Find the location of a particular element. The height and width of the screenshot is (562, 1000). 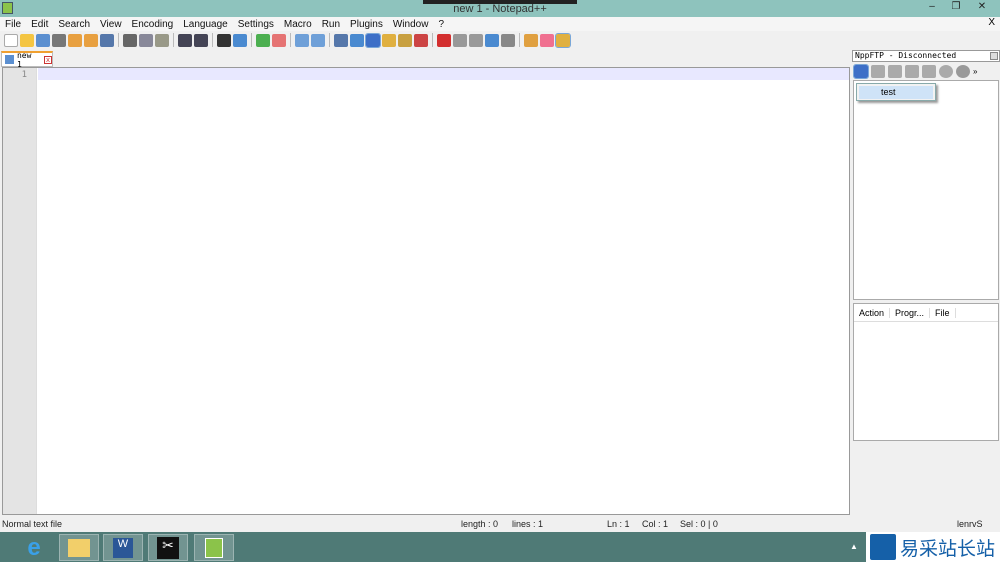

menu-settings: Settings is located at coordinates (256, 24).